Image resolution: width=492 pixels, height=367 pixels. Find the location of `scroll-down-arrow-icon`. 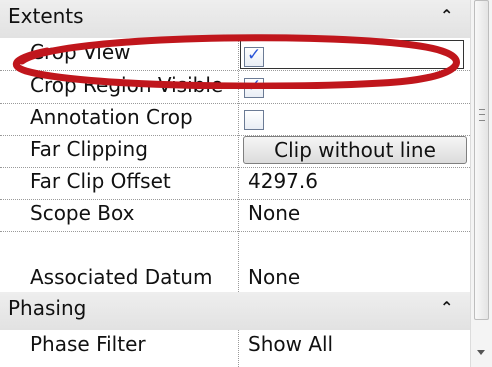

scroll-down-arrow-icon is located at coordinates (481, 352).